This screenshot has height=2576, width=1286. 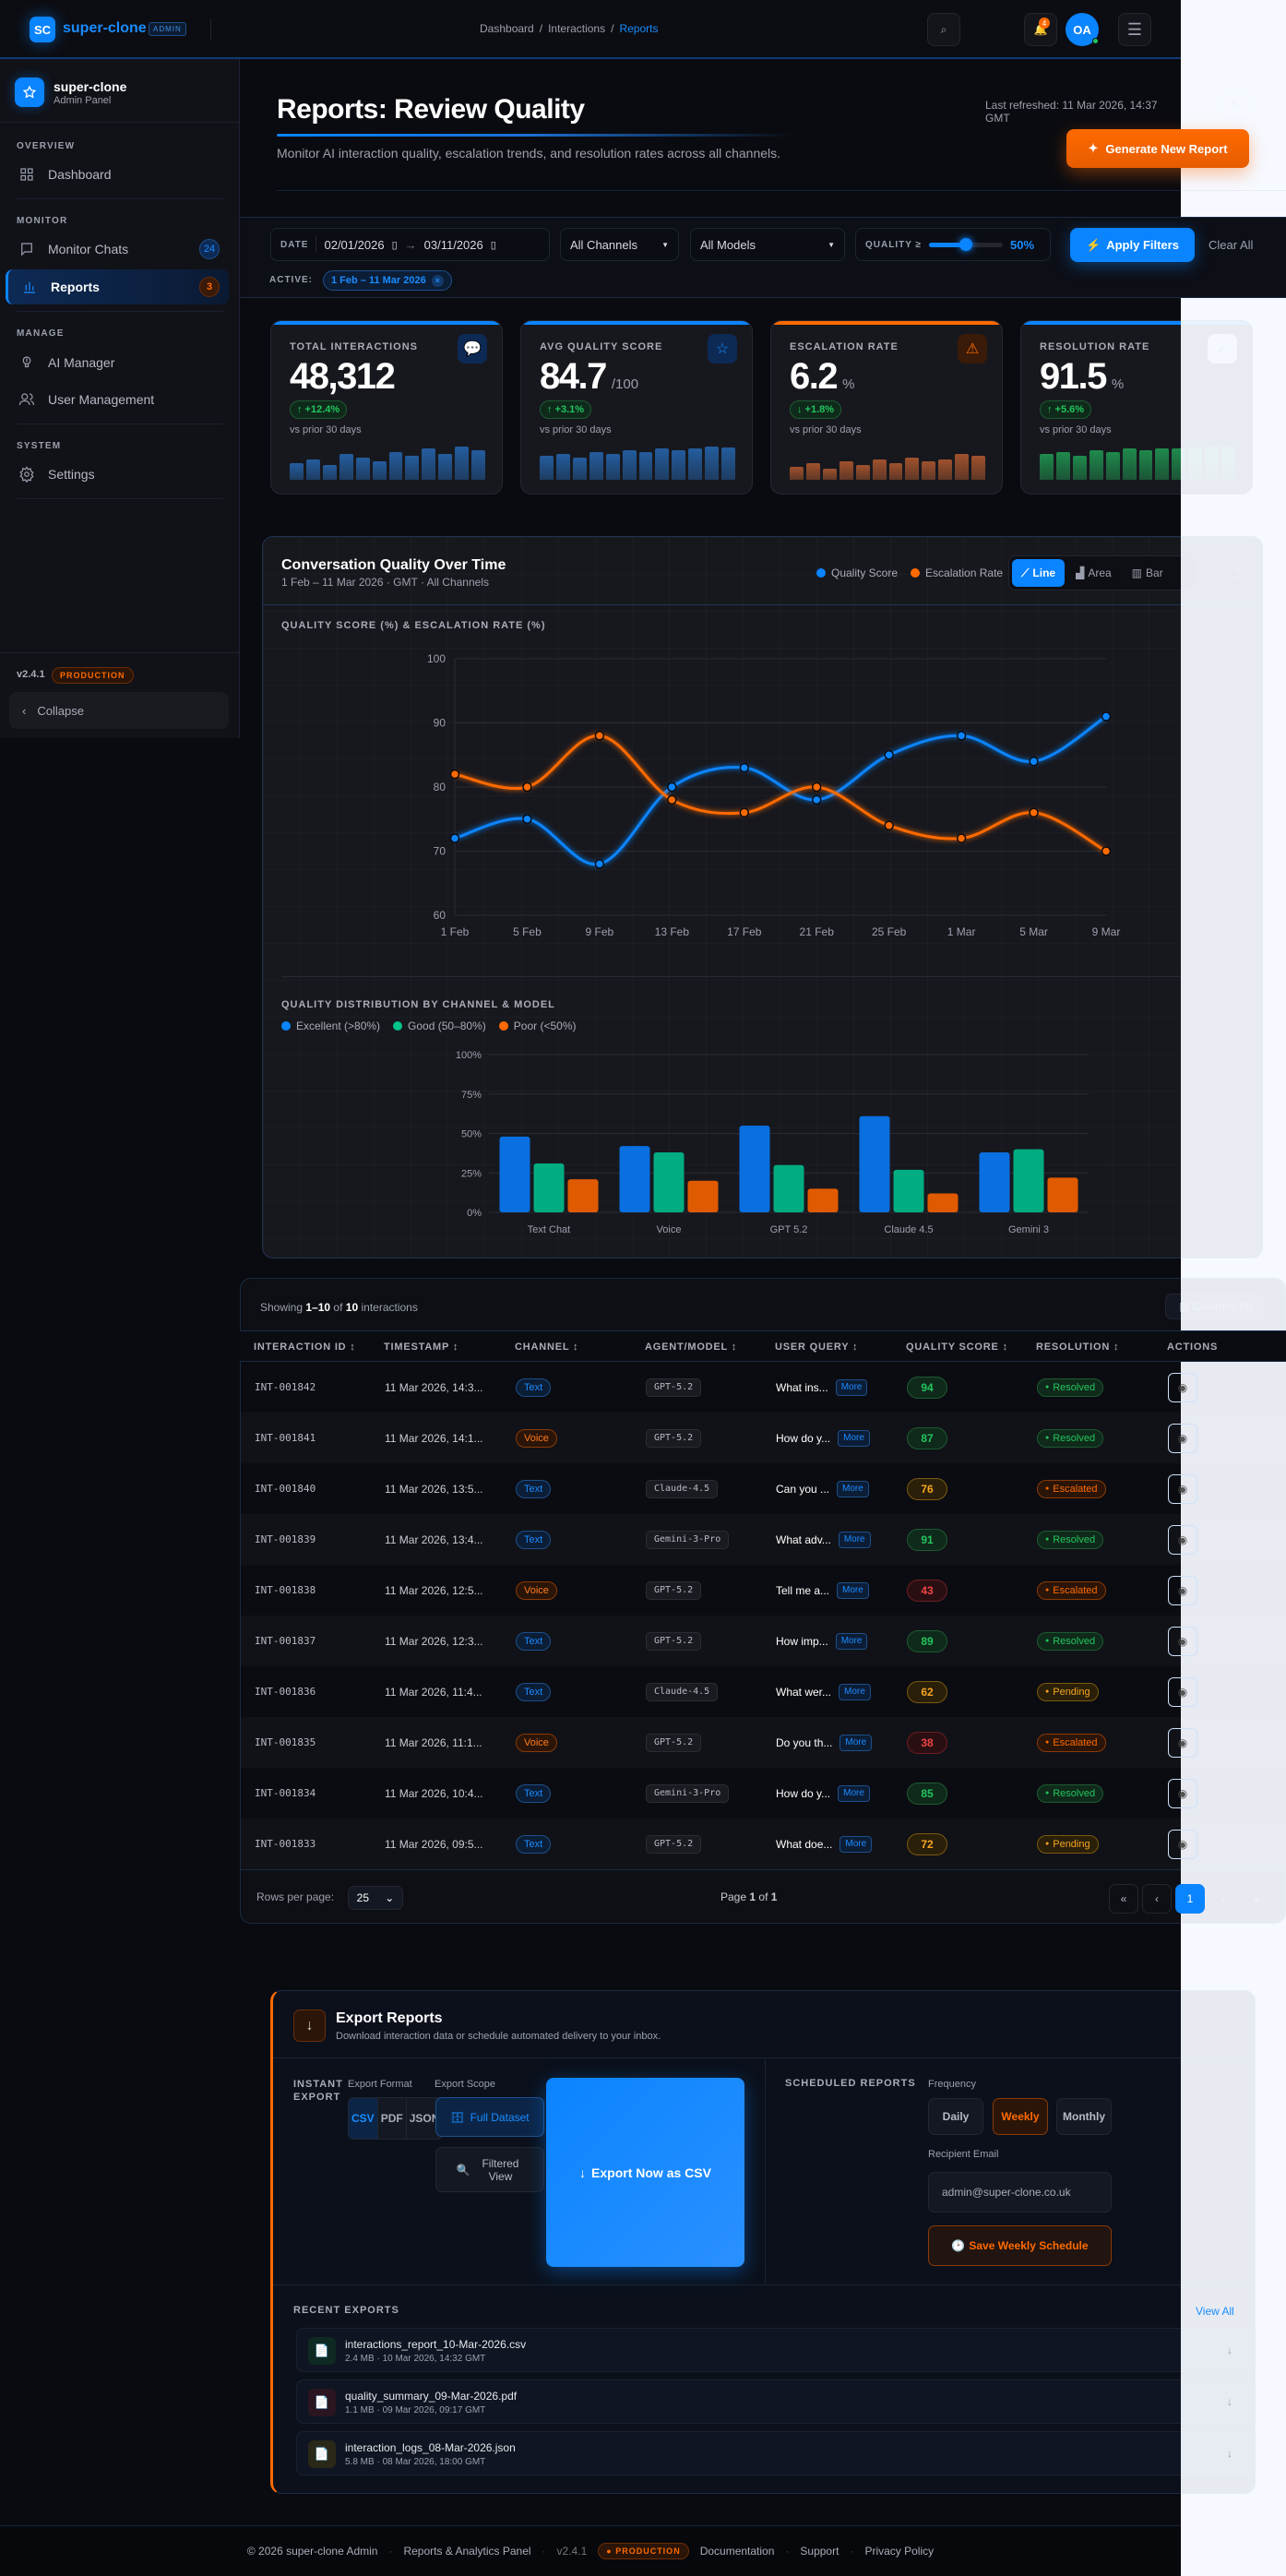 I want to click on footer-link-support: Support, so click(x=819, y=2551).